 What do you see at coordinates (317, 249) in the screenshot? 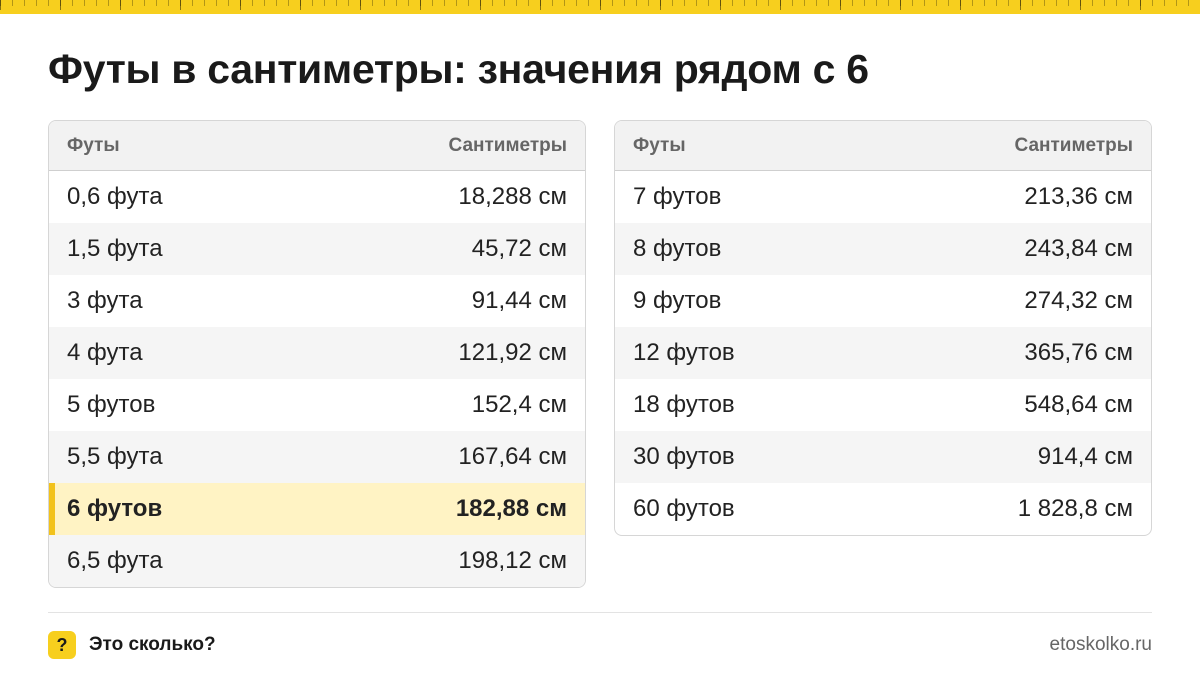
I see `table-row: 1,5 фута 45,72 см` at bounding box center [317, 249].